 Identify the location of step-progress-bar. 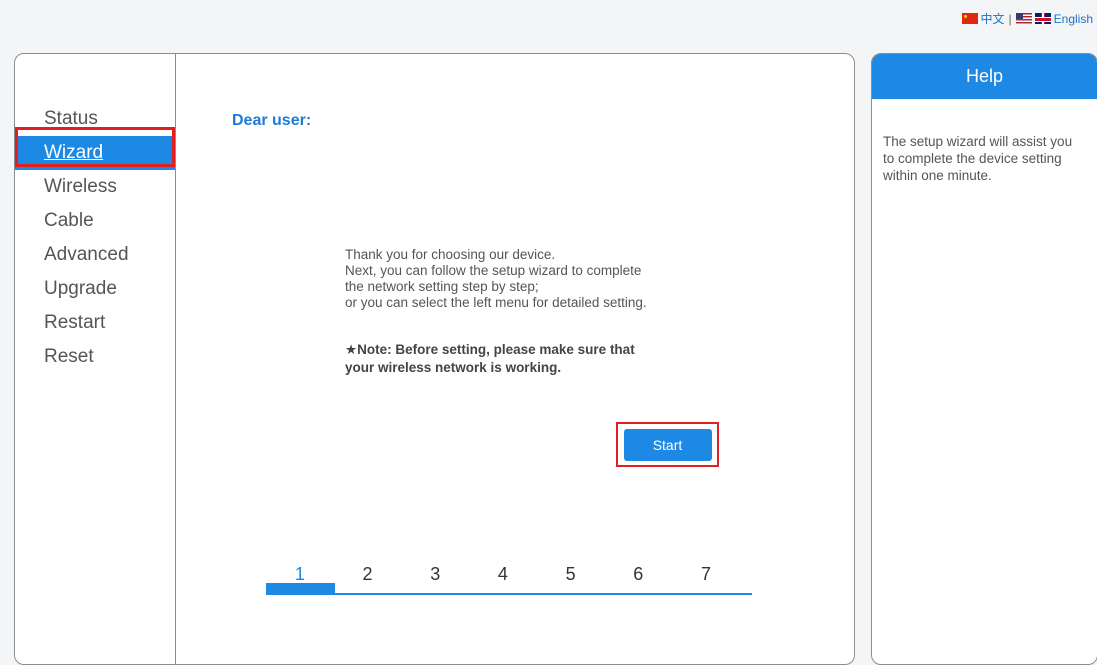
(301, 589).